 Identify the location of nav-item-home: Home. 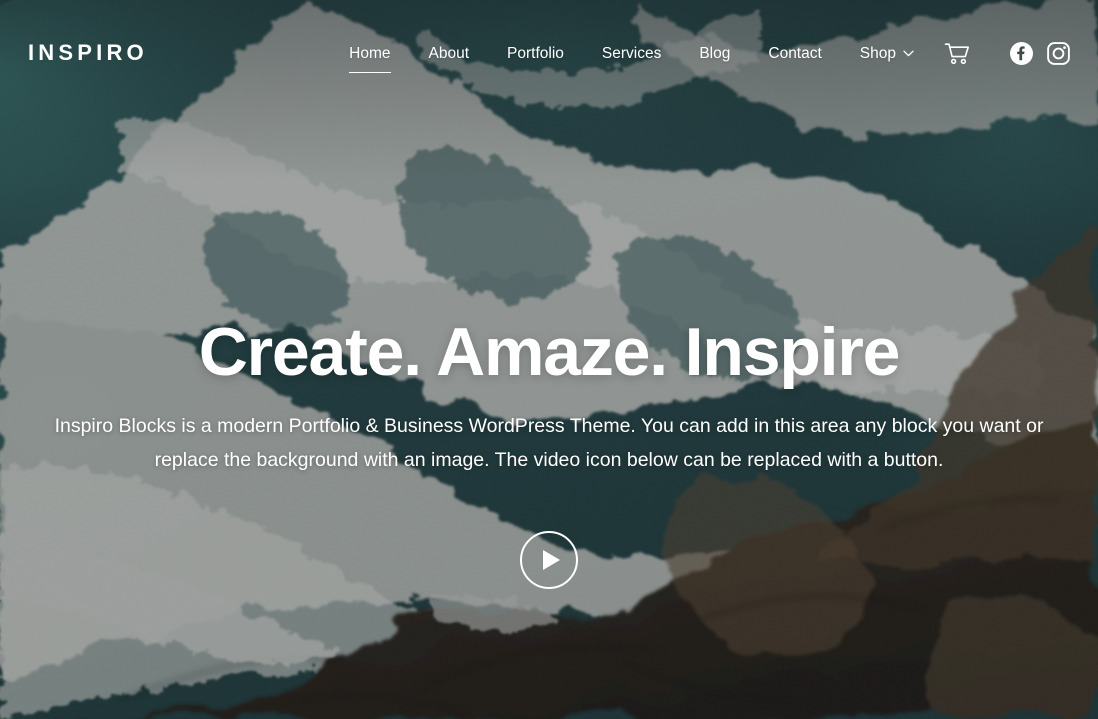
(369, 60).